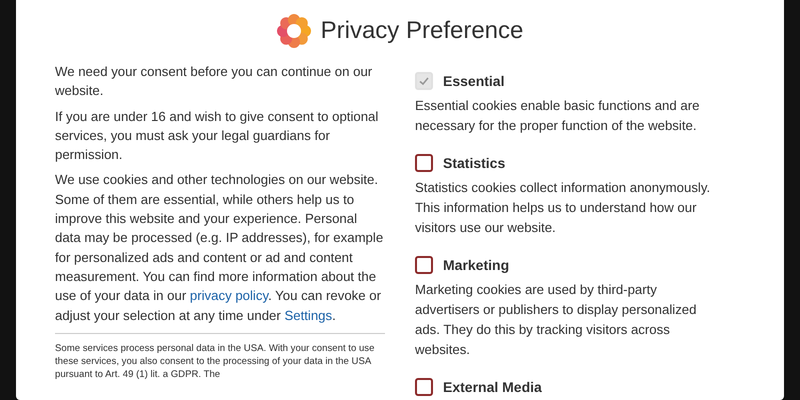 Image resolution: width=800 pixels, height=400 pixels. What do you see at coordinates (308, 315) in the screenshot?
I see `text-link: Settings` at bounding box center [308, 315].